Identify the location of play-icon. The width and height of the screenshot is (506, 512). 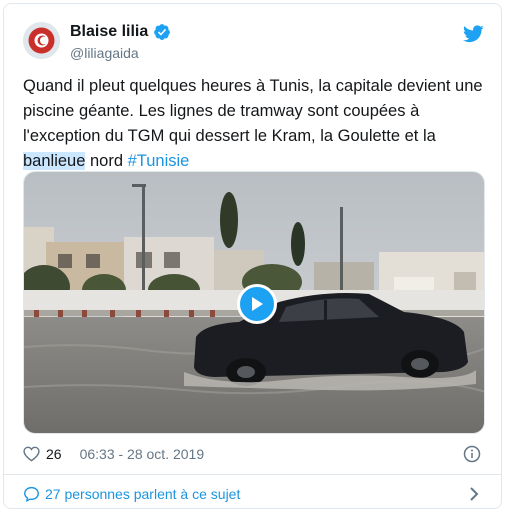
(257, 304).